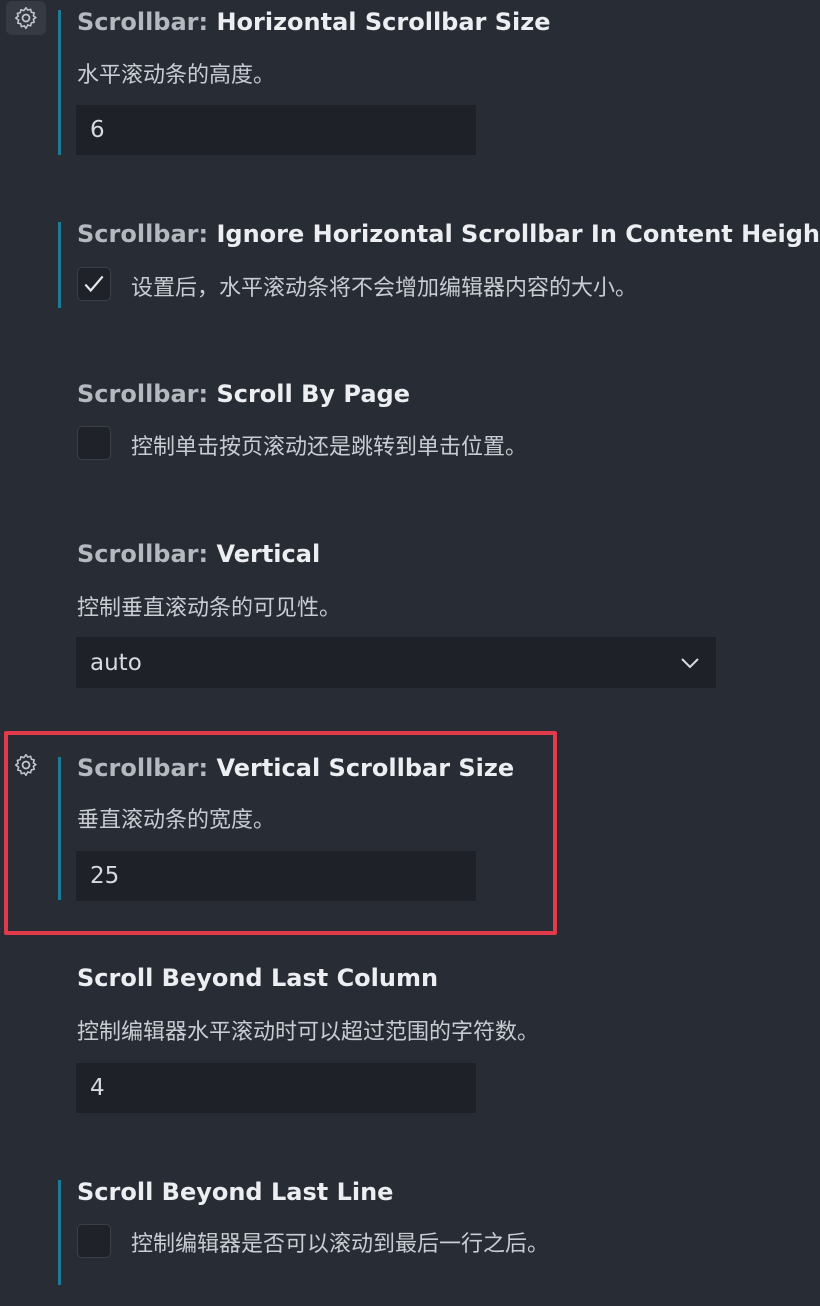 This screenshot has width=820, height=1306. Describe the element at coordinates (329, 447) in the screenshot. I see `setting-description: 控制单击按页滚动还是跳转到单击位置。` at that location.